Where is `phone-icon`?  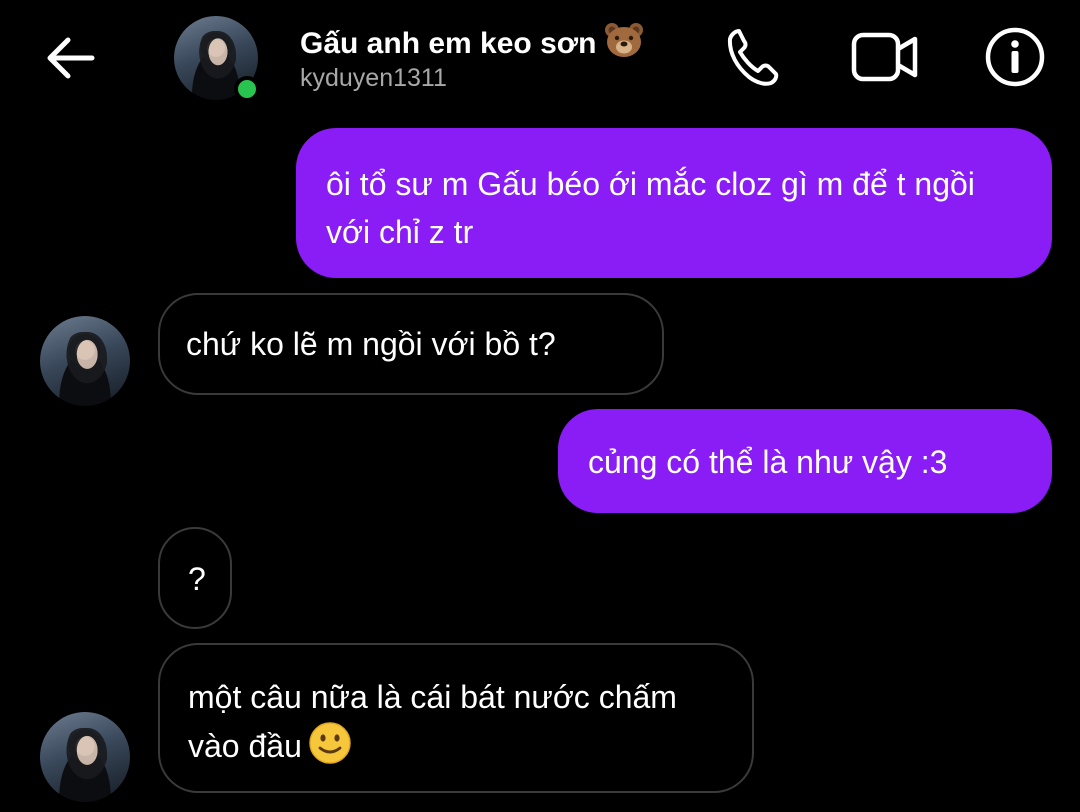 phone-icon is located at coordinates (753, 57).